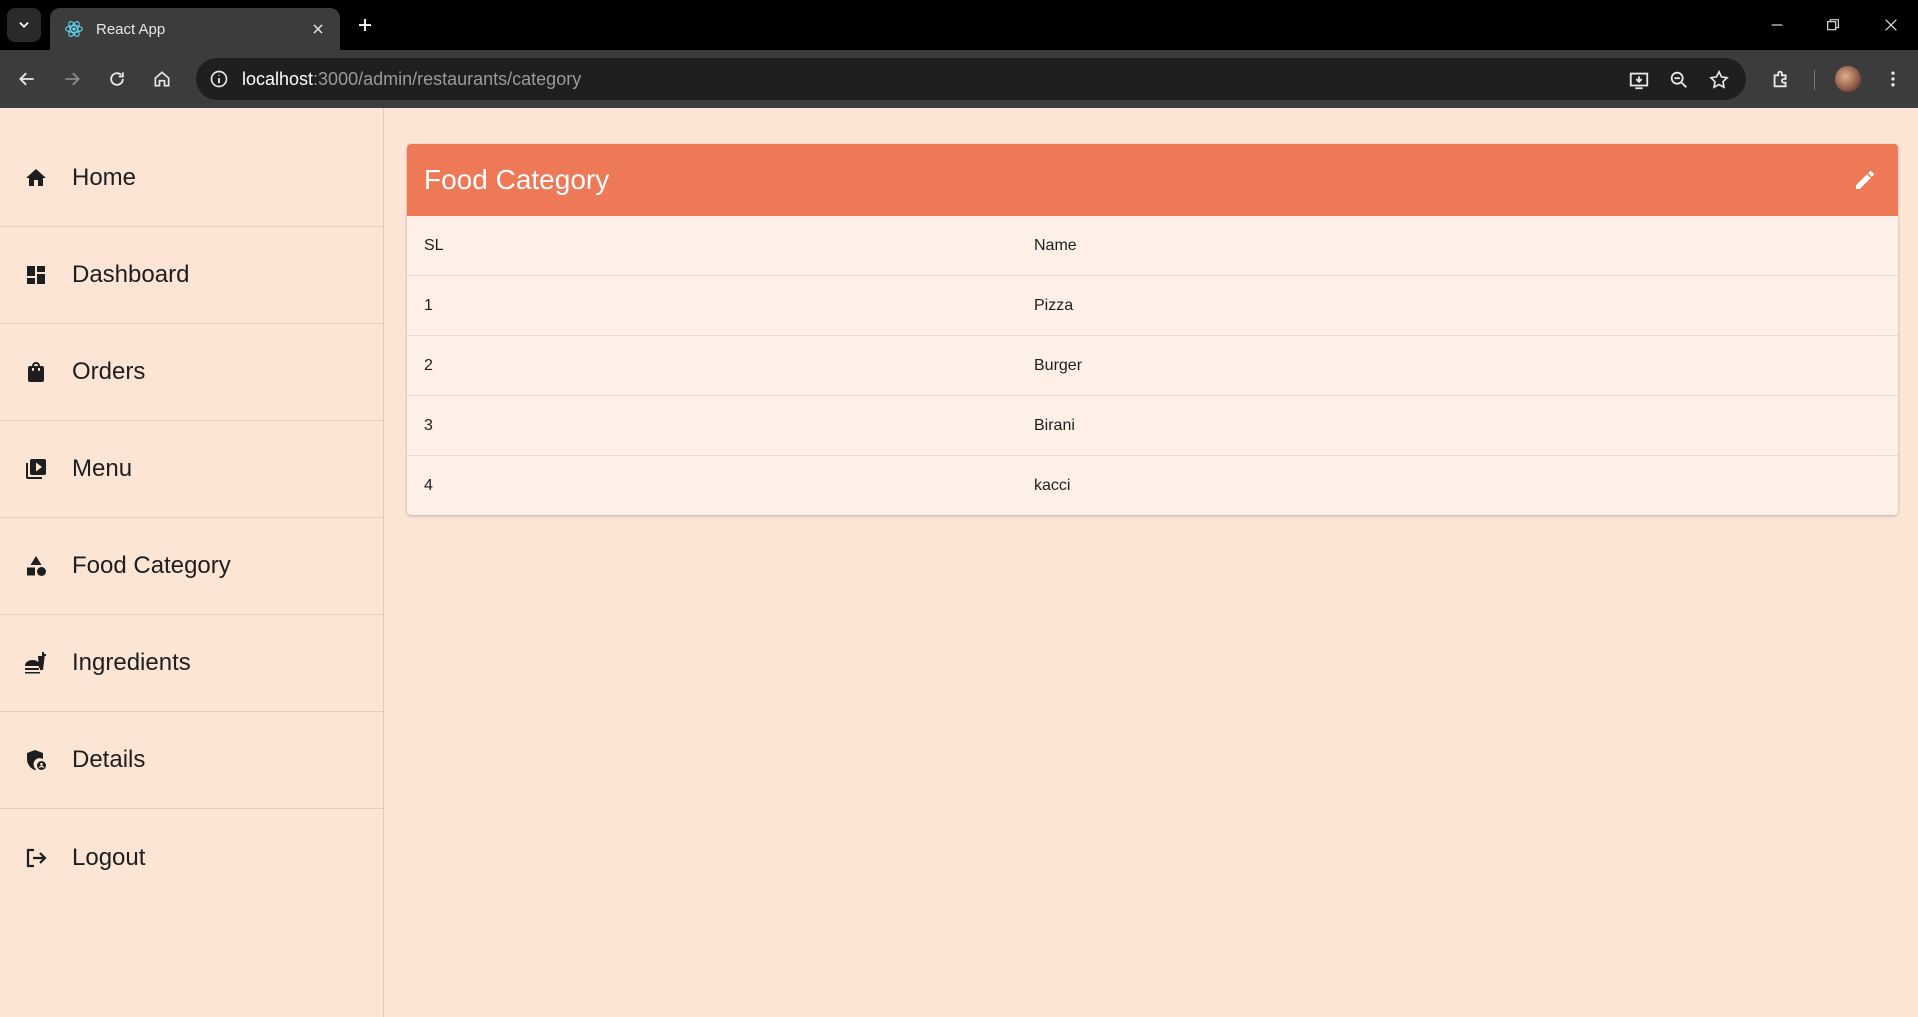 The height and width of the screenshot is (1017, 1918). I want to click on home-outline-icon, so click(162, 79).